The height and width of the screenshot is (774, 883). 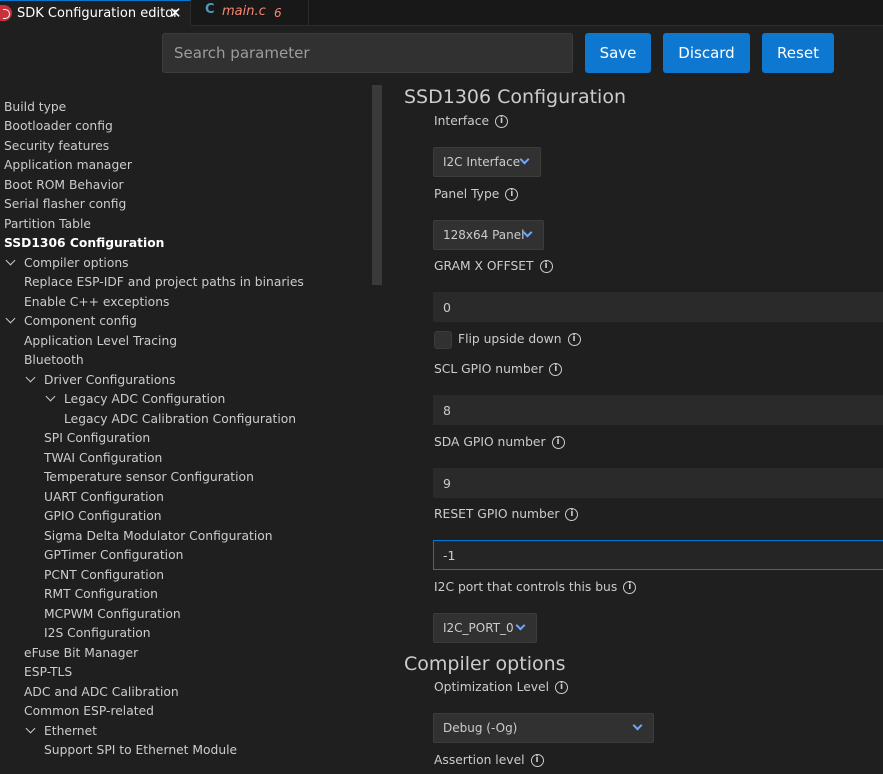 I want to click on c-file-icon: C, so click(x=210, y=9).